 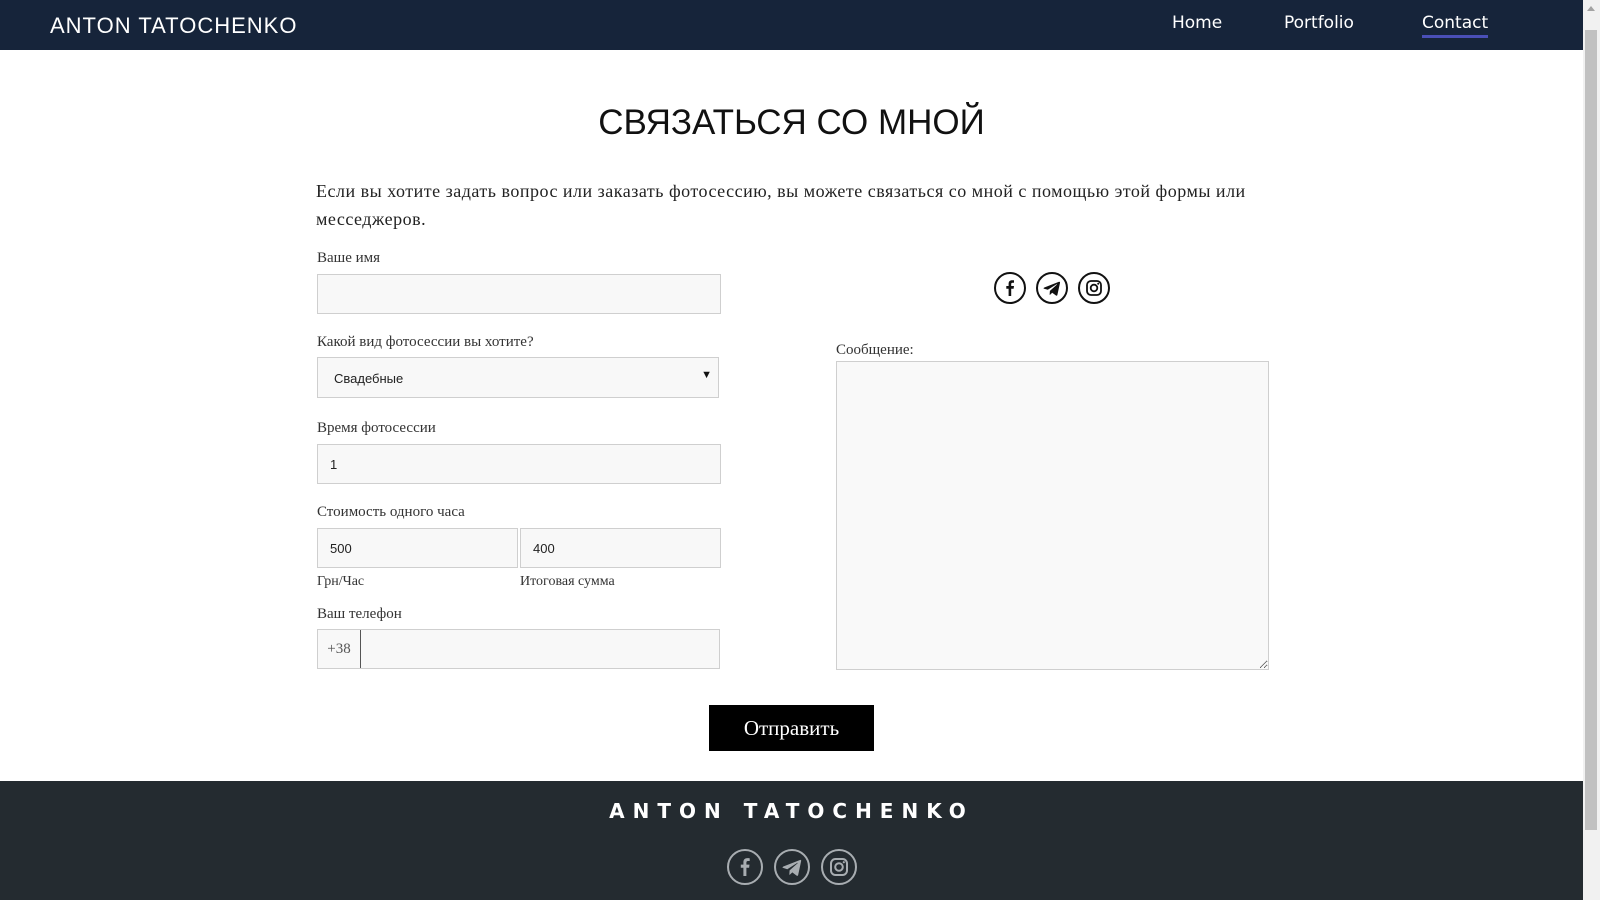 I want to click on phone-prefix: +38, so click(x=339, y=649).